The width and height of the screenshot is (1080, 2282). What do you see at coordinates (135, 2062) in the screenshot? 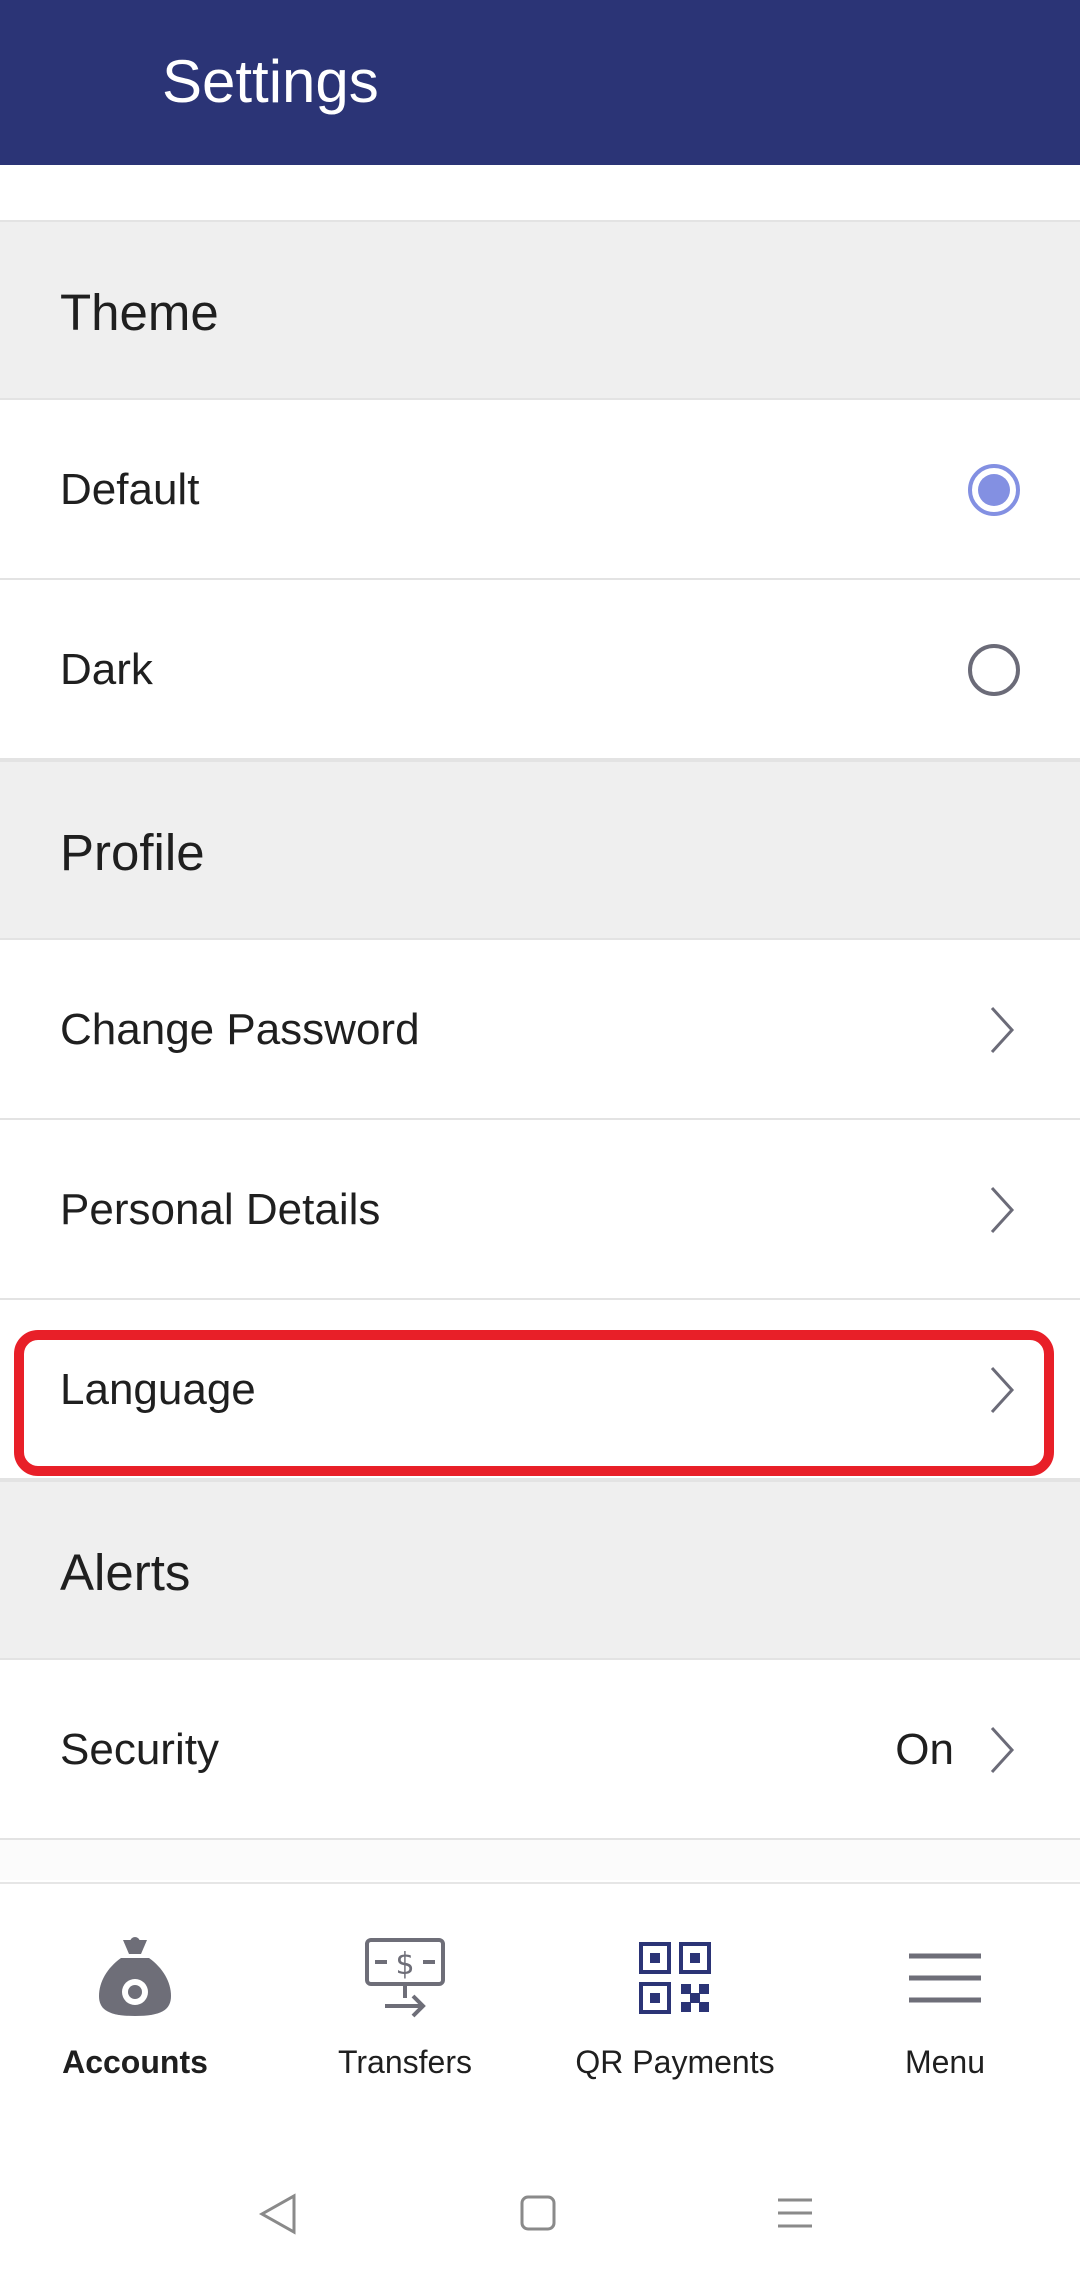
I see `nav-label: Accounts` at bounding box center [135, 2062].